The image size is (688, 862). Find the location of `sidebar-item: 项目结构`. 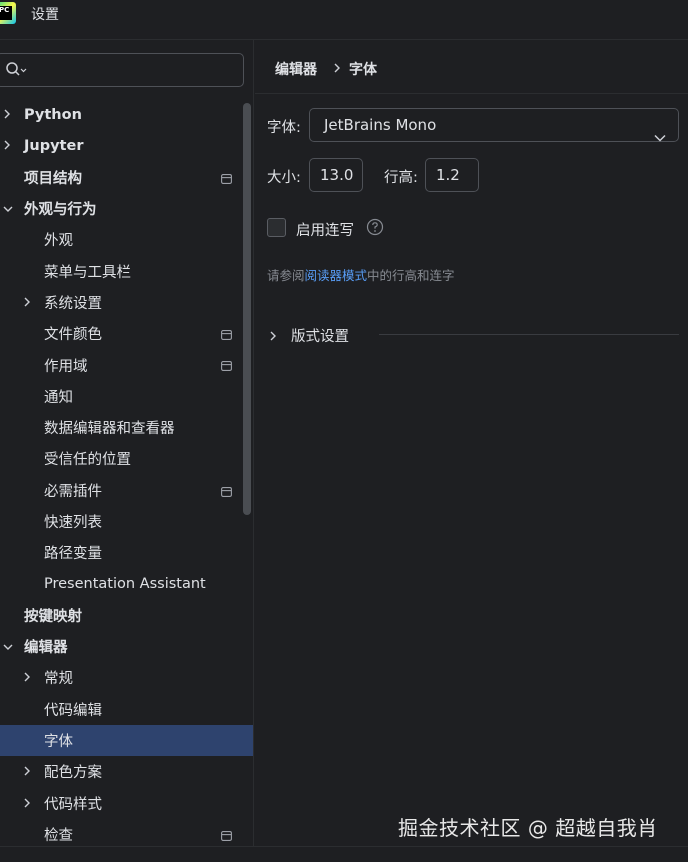

sidebar-item: 项目结构 is located at coordinates (121, 177).